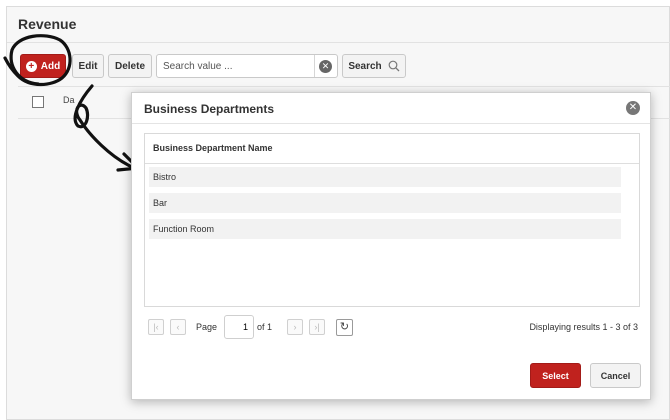 This screenshot has width=670, height=420. Describe the element at coordinates (317, 327) in the screenshot. I see `last-page-icon: ›|` at that location.